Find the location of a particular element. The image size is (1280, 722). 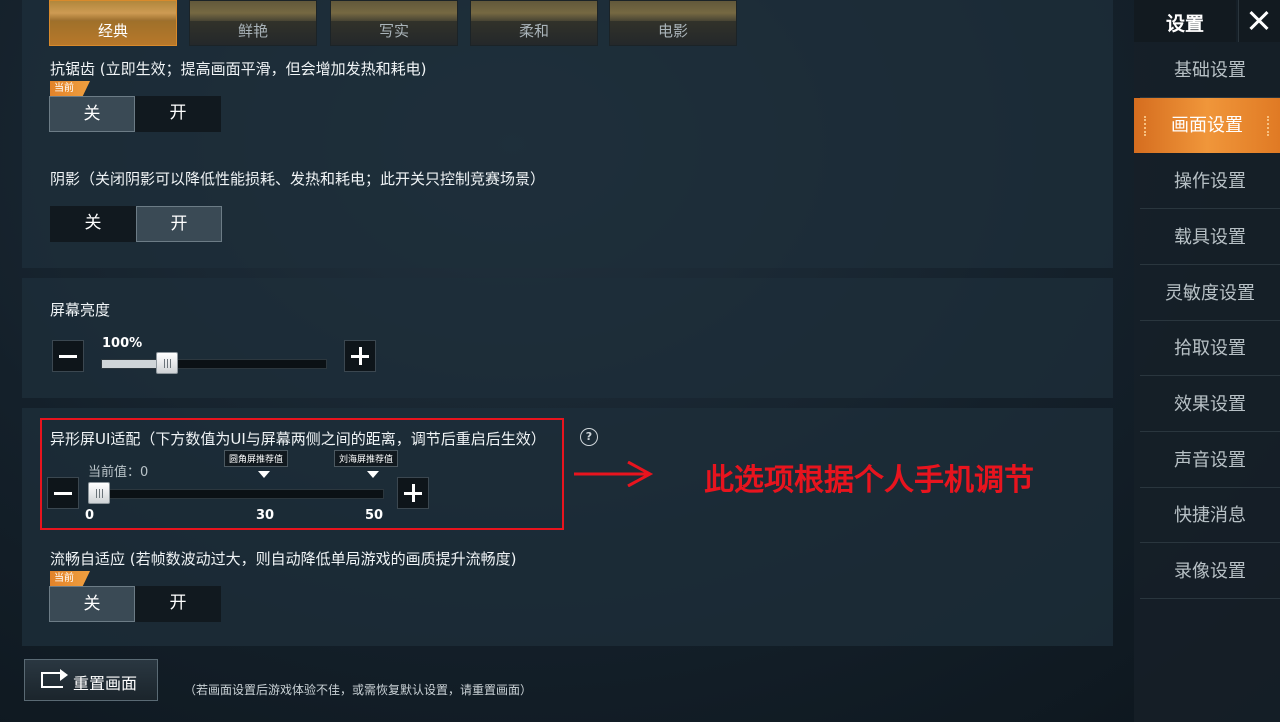

brightness-slider-handle is located at coordinates (166, 363).